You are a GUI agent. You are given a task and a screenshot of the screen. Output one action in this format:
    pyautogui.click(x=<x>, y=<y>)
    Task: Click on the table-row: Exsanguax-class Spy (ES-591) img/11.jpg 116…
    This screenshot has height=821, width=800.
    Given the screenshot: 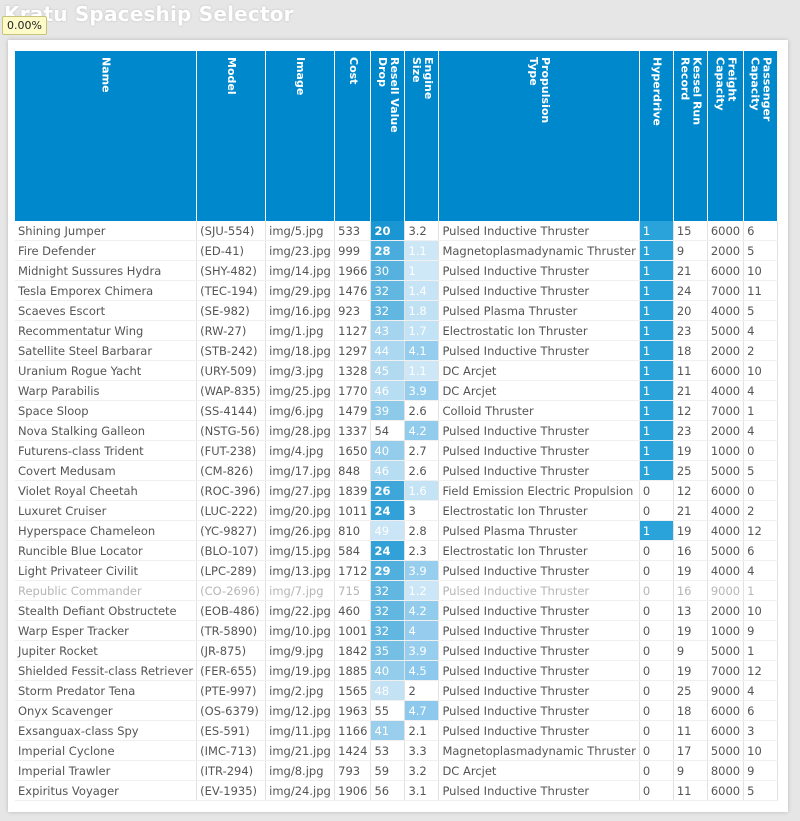 What is the action you would take?
    pyautogui.click(x=397, y=730)
    